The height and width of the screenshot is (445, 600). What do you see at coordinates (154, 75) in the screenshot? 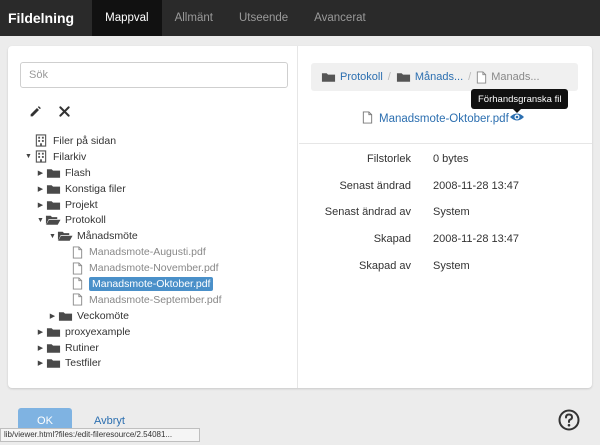
I see `search-input` at bounding box center [154, 75].